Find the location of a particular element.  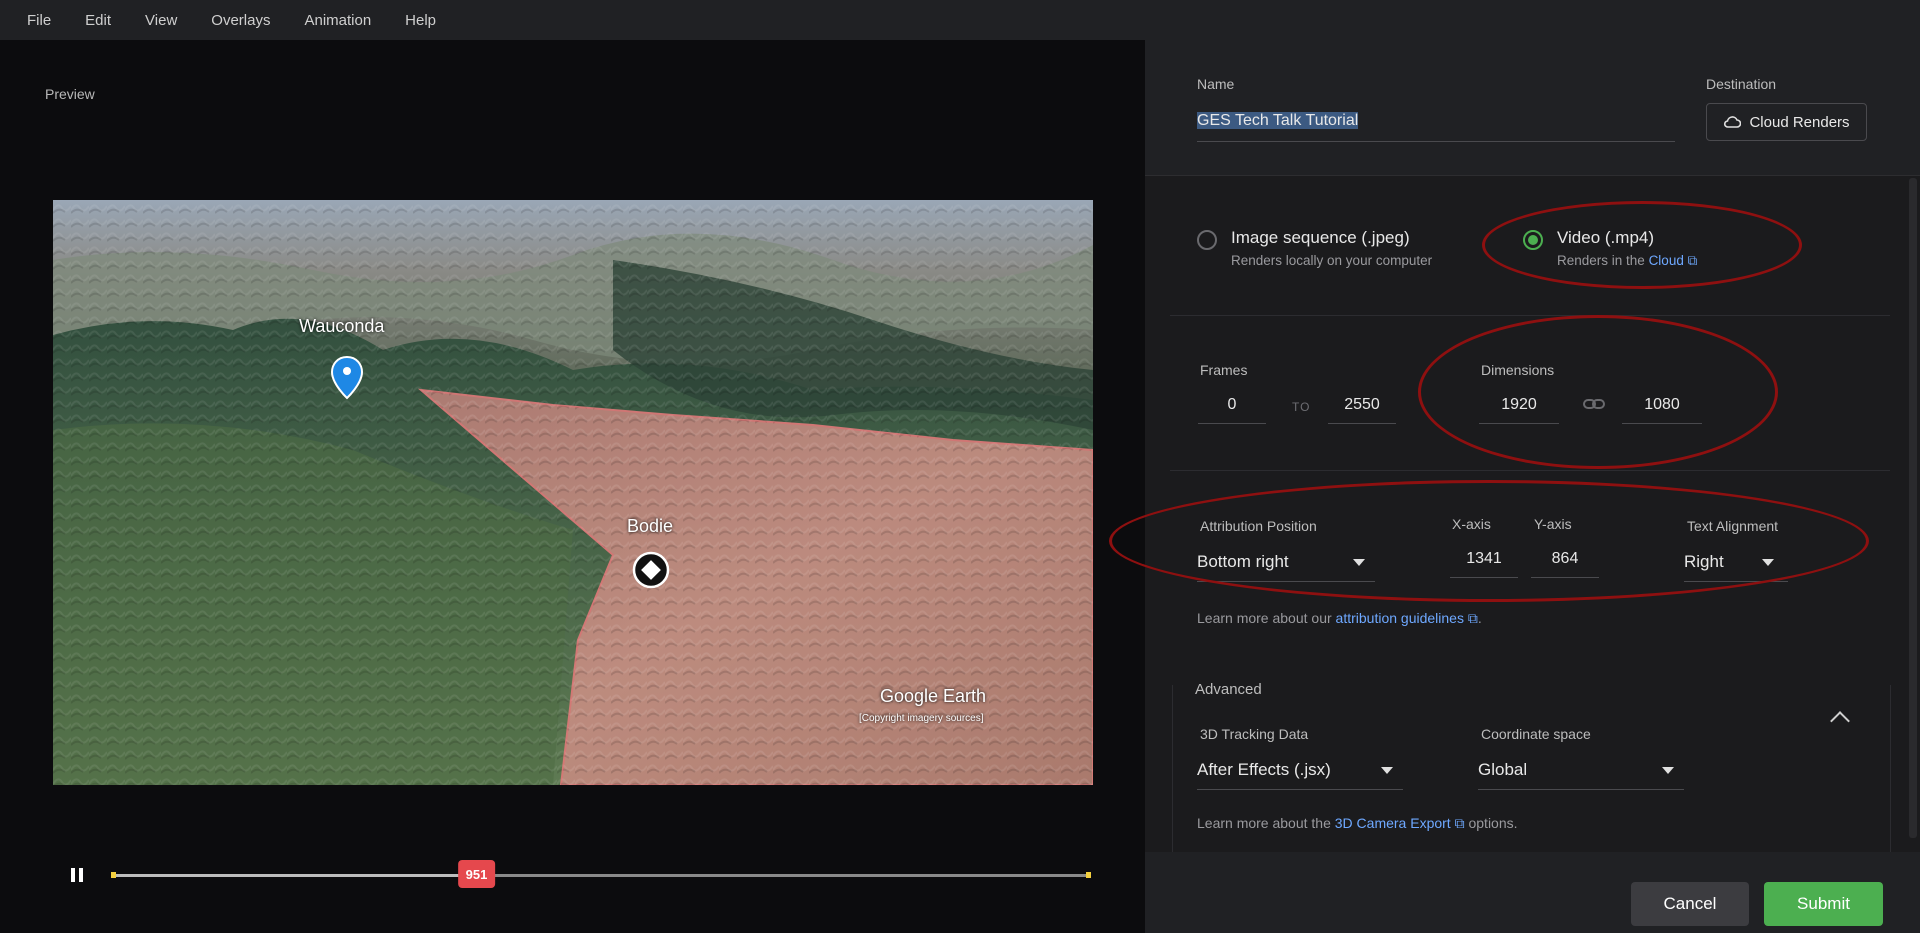

video-title: Video (.mp4) is located at coordinates (1606, 237).